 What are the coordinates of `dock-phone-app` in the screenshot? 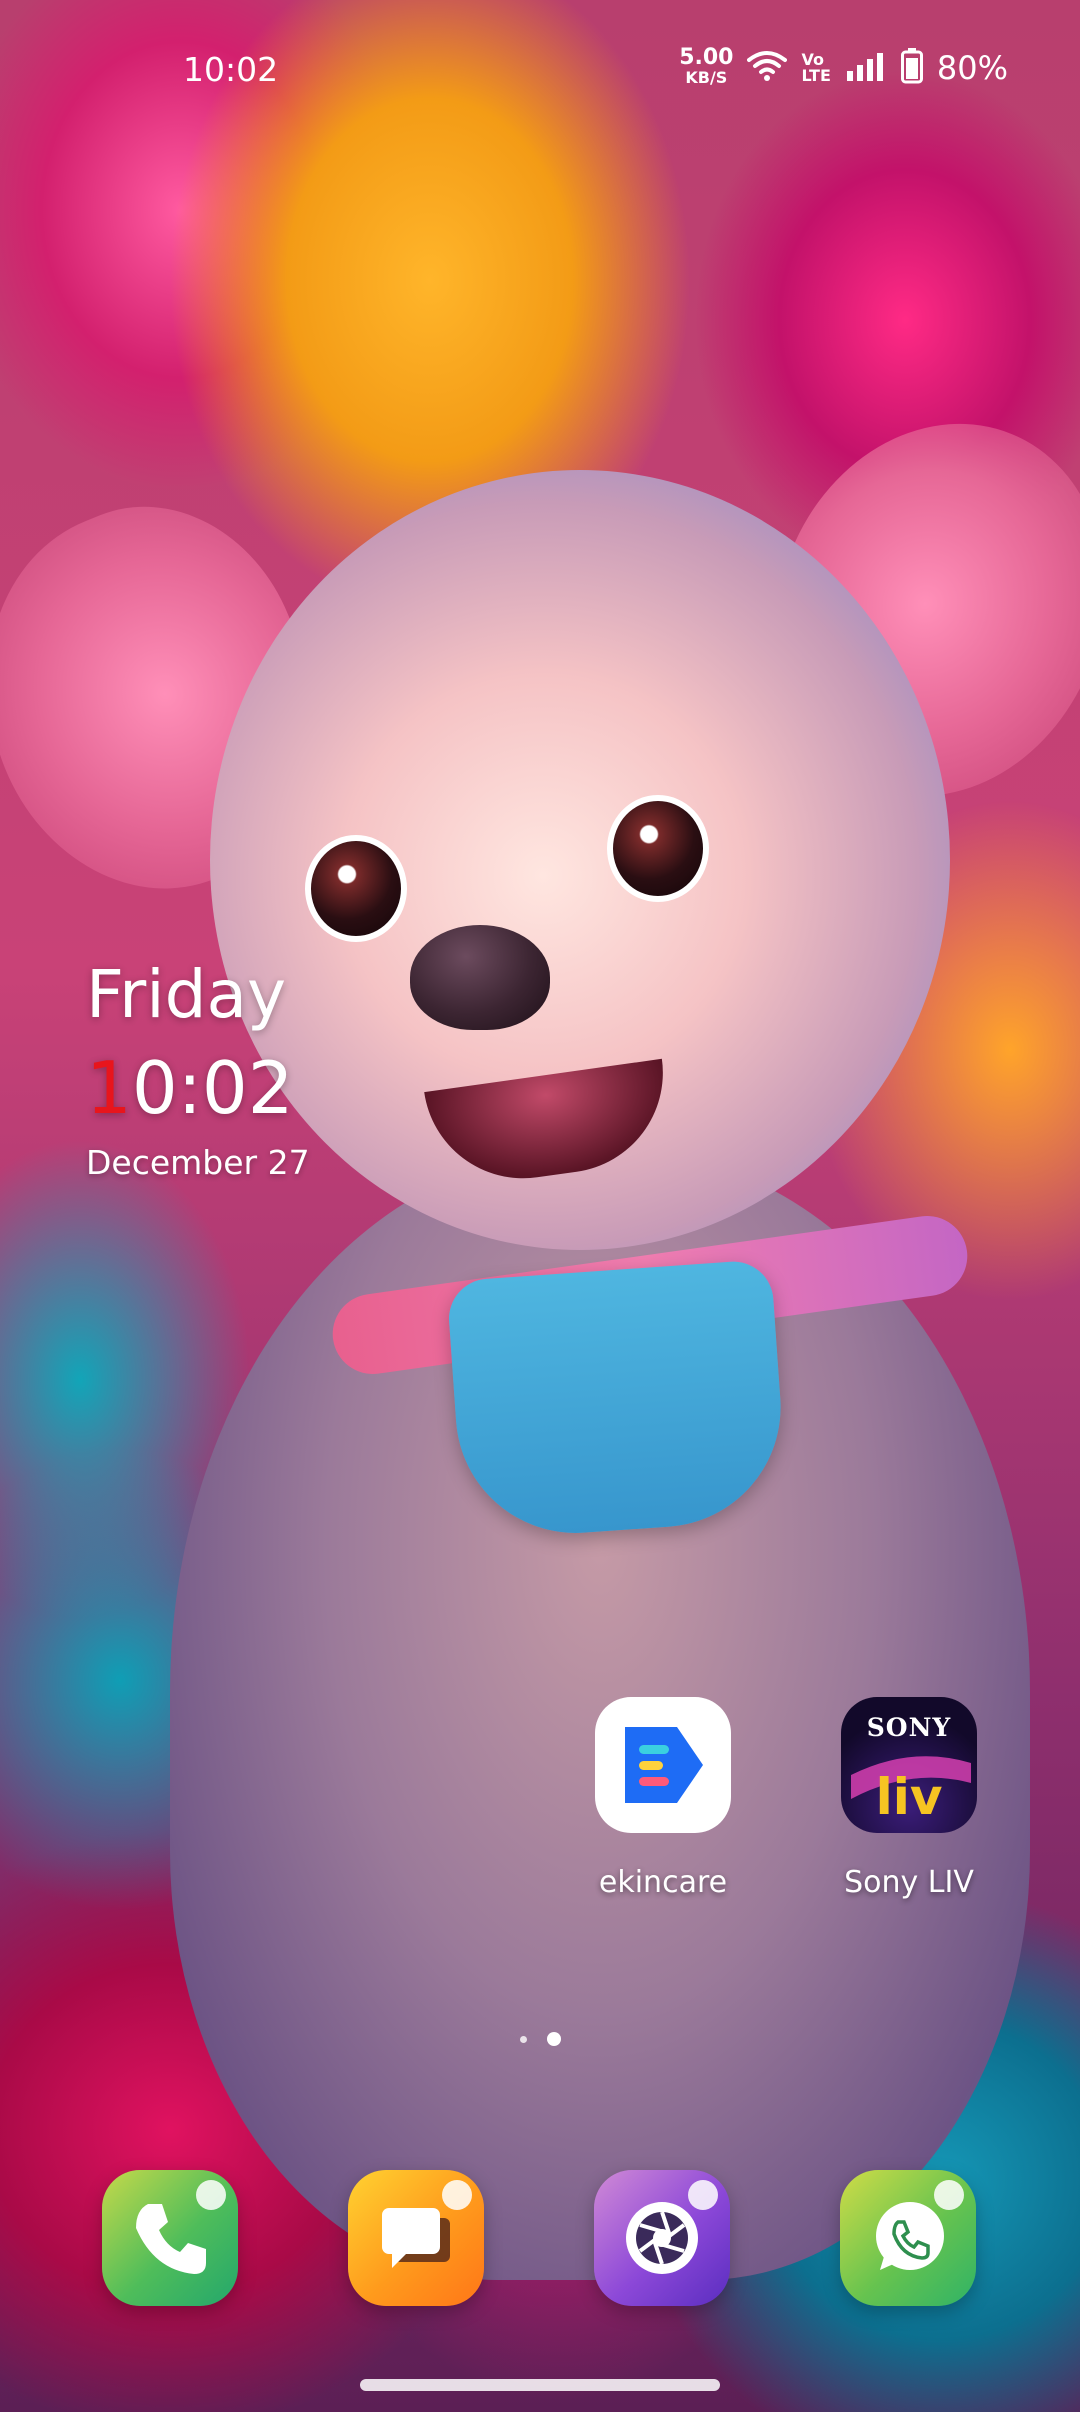 It's located at (170, 2238).